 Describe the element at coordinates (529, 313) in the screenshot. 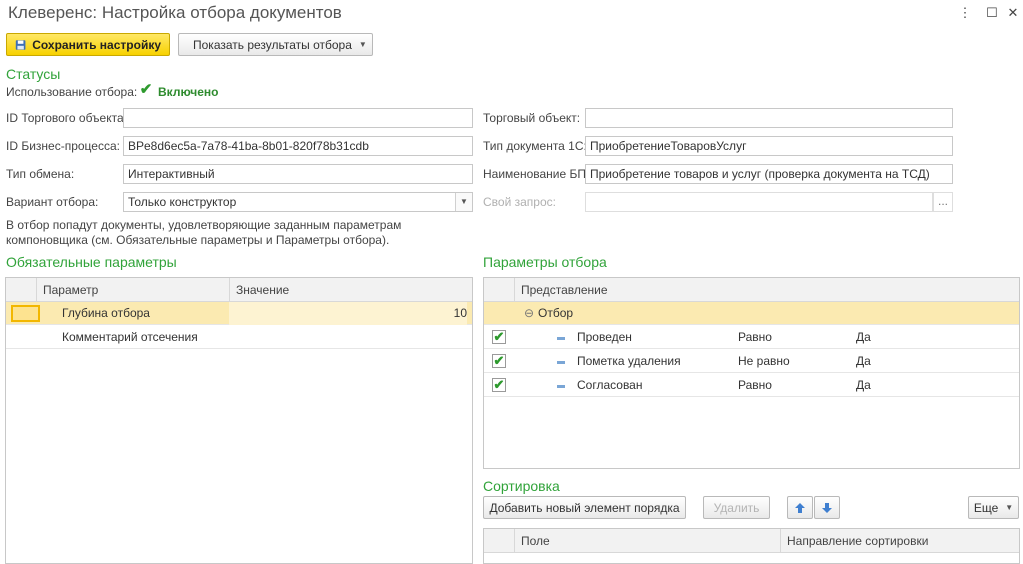

I see `collapse-icon: ⊖` at that location.